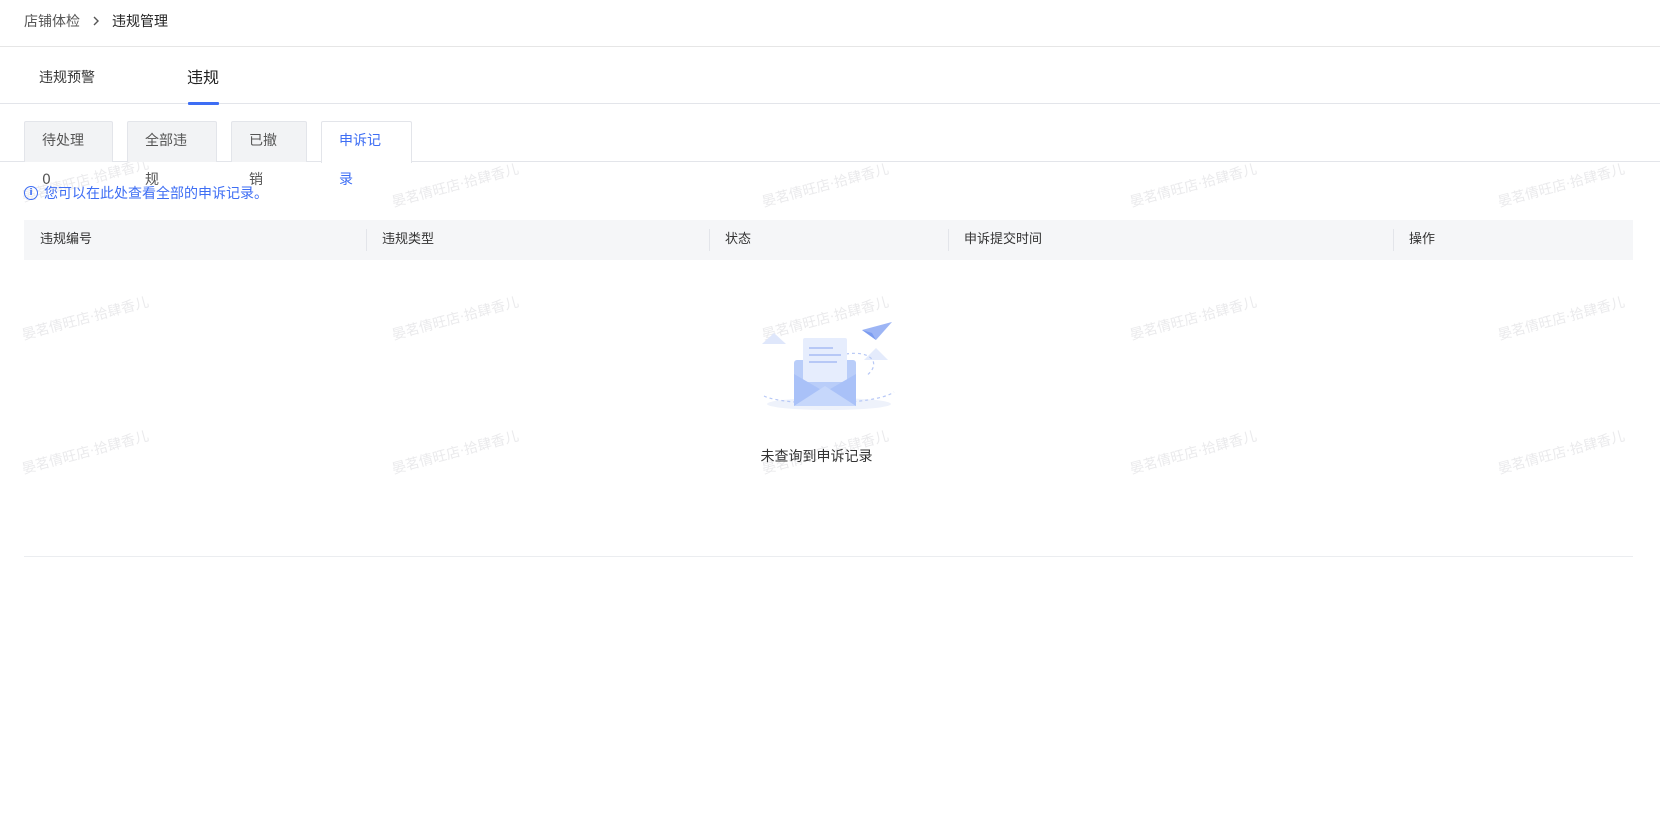 Image resolution: width=1660 pixels, height=832 pixels. What do you see at coordinates (269, 154) in the screenshot?
I see `tab-revoked: 已撤销` at bounding box center [269, 154].